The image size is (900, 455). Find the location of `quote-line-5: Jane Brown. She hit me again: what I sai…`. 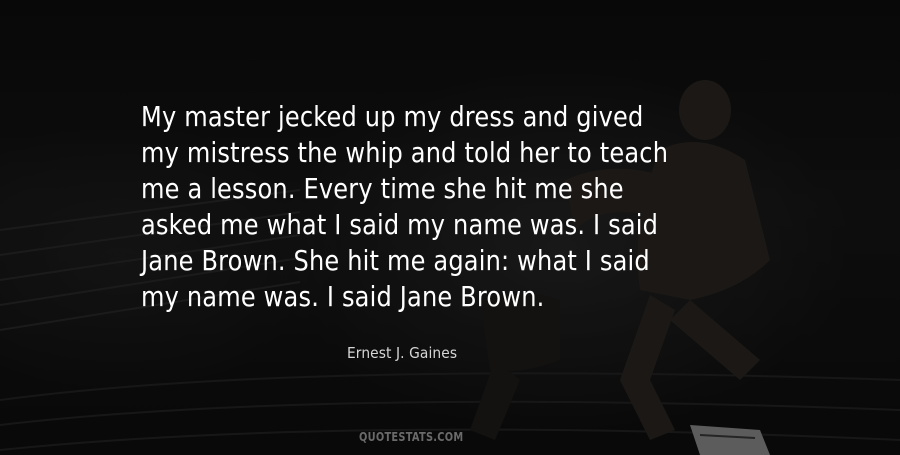

quote-line-5: Jane Brown. She hit me again: what I sai… is located at coordinates (395, 260).